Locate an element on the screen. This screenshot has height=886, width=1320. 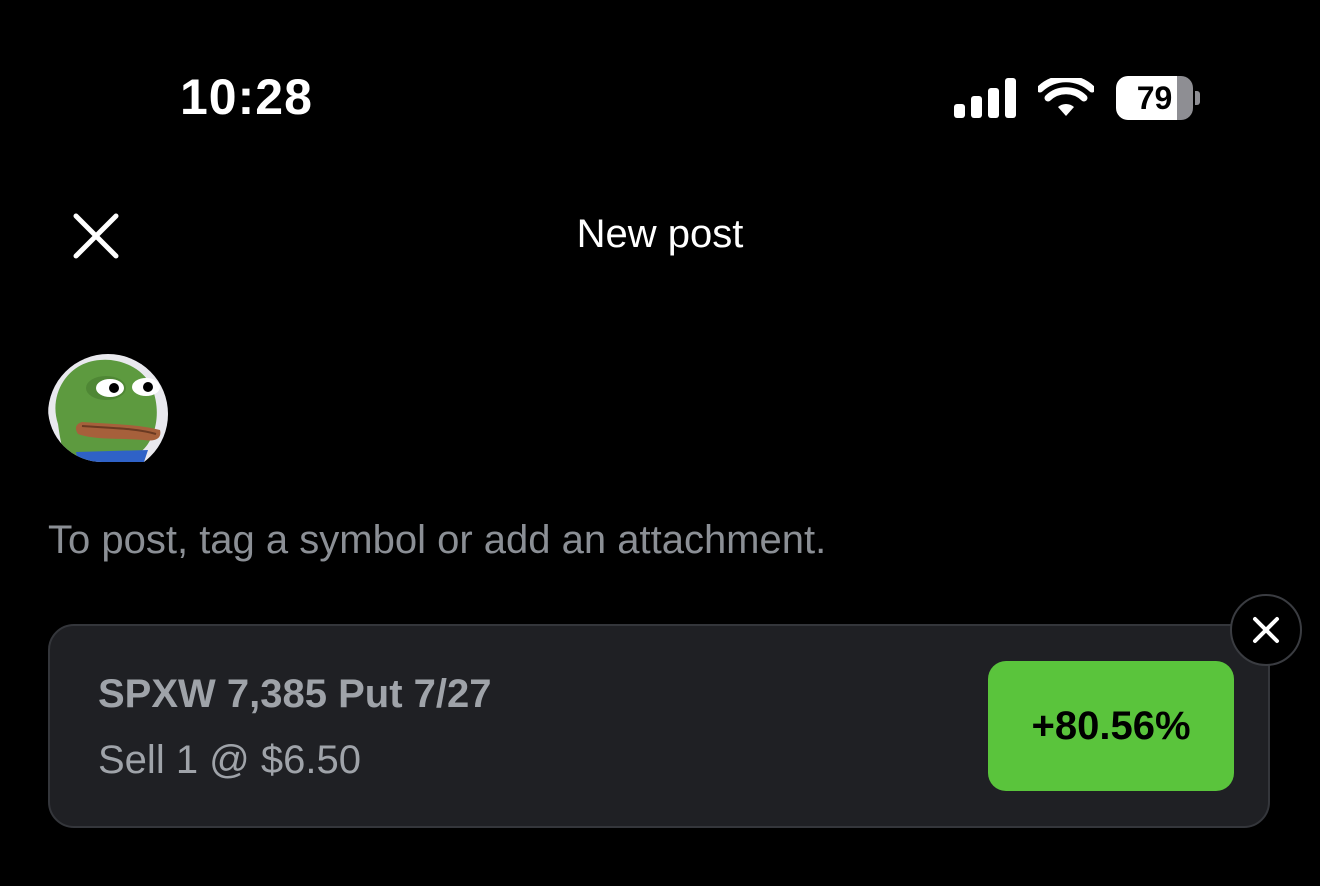
battery-icon: 79 is located at coordinates (1158, 98).